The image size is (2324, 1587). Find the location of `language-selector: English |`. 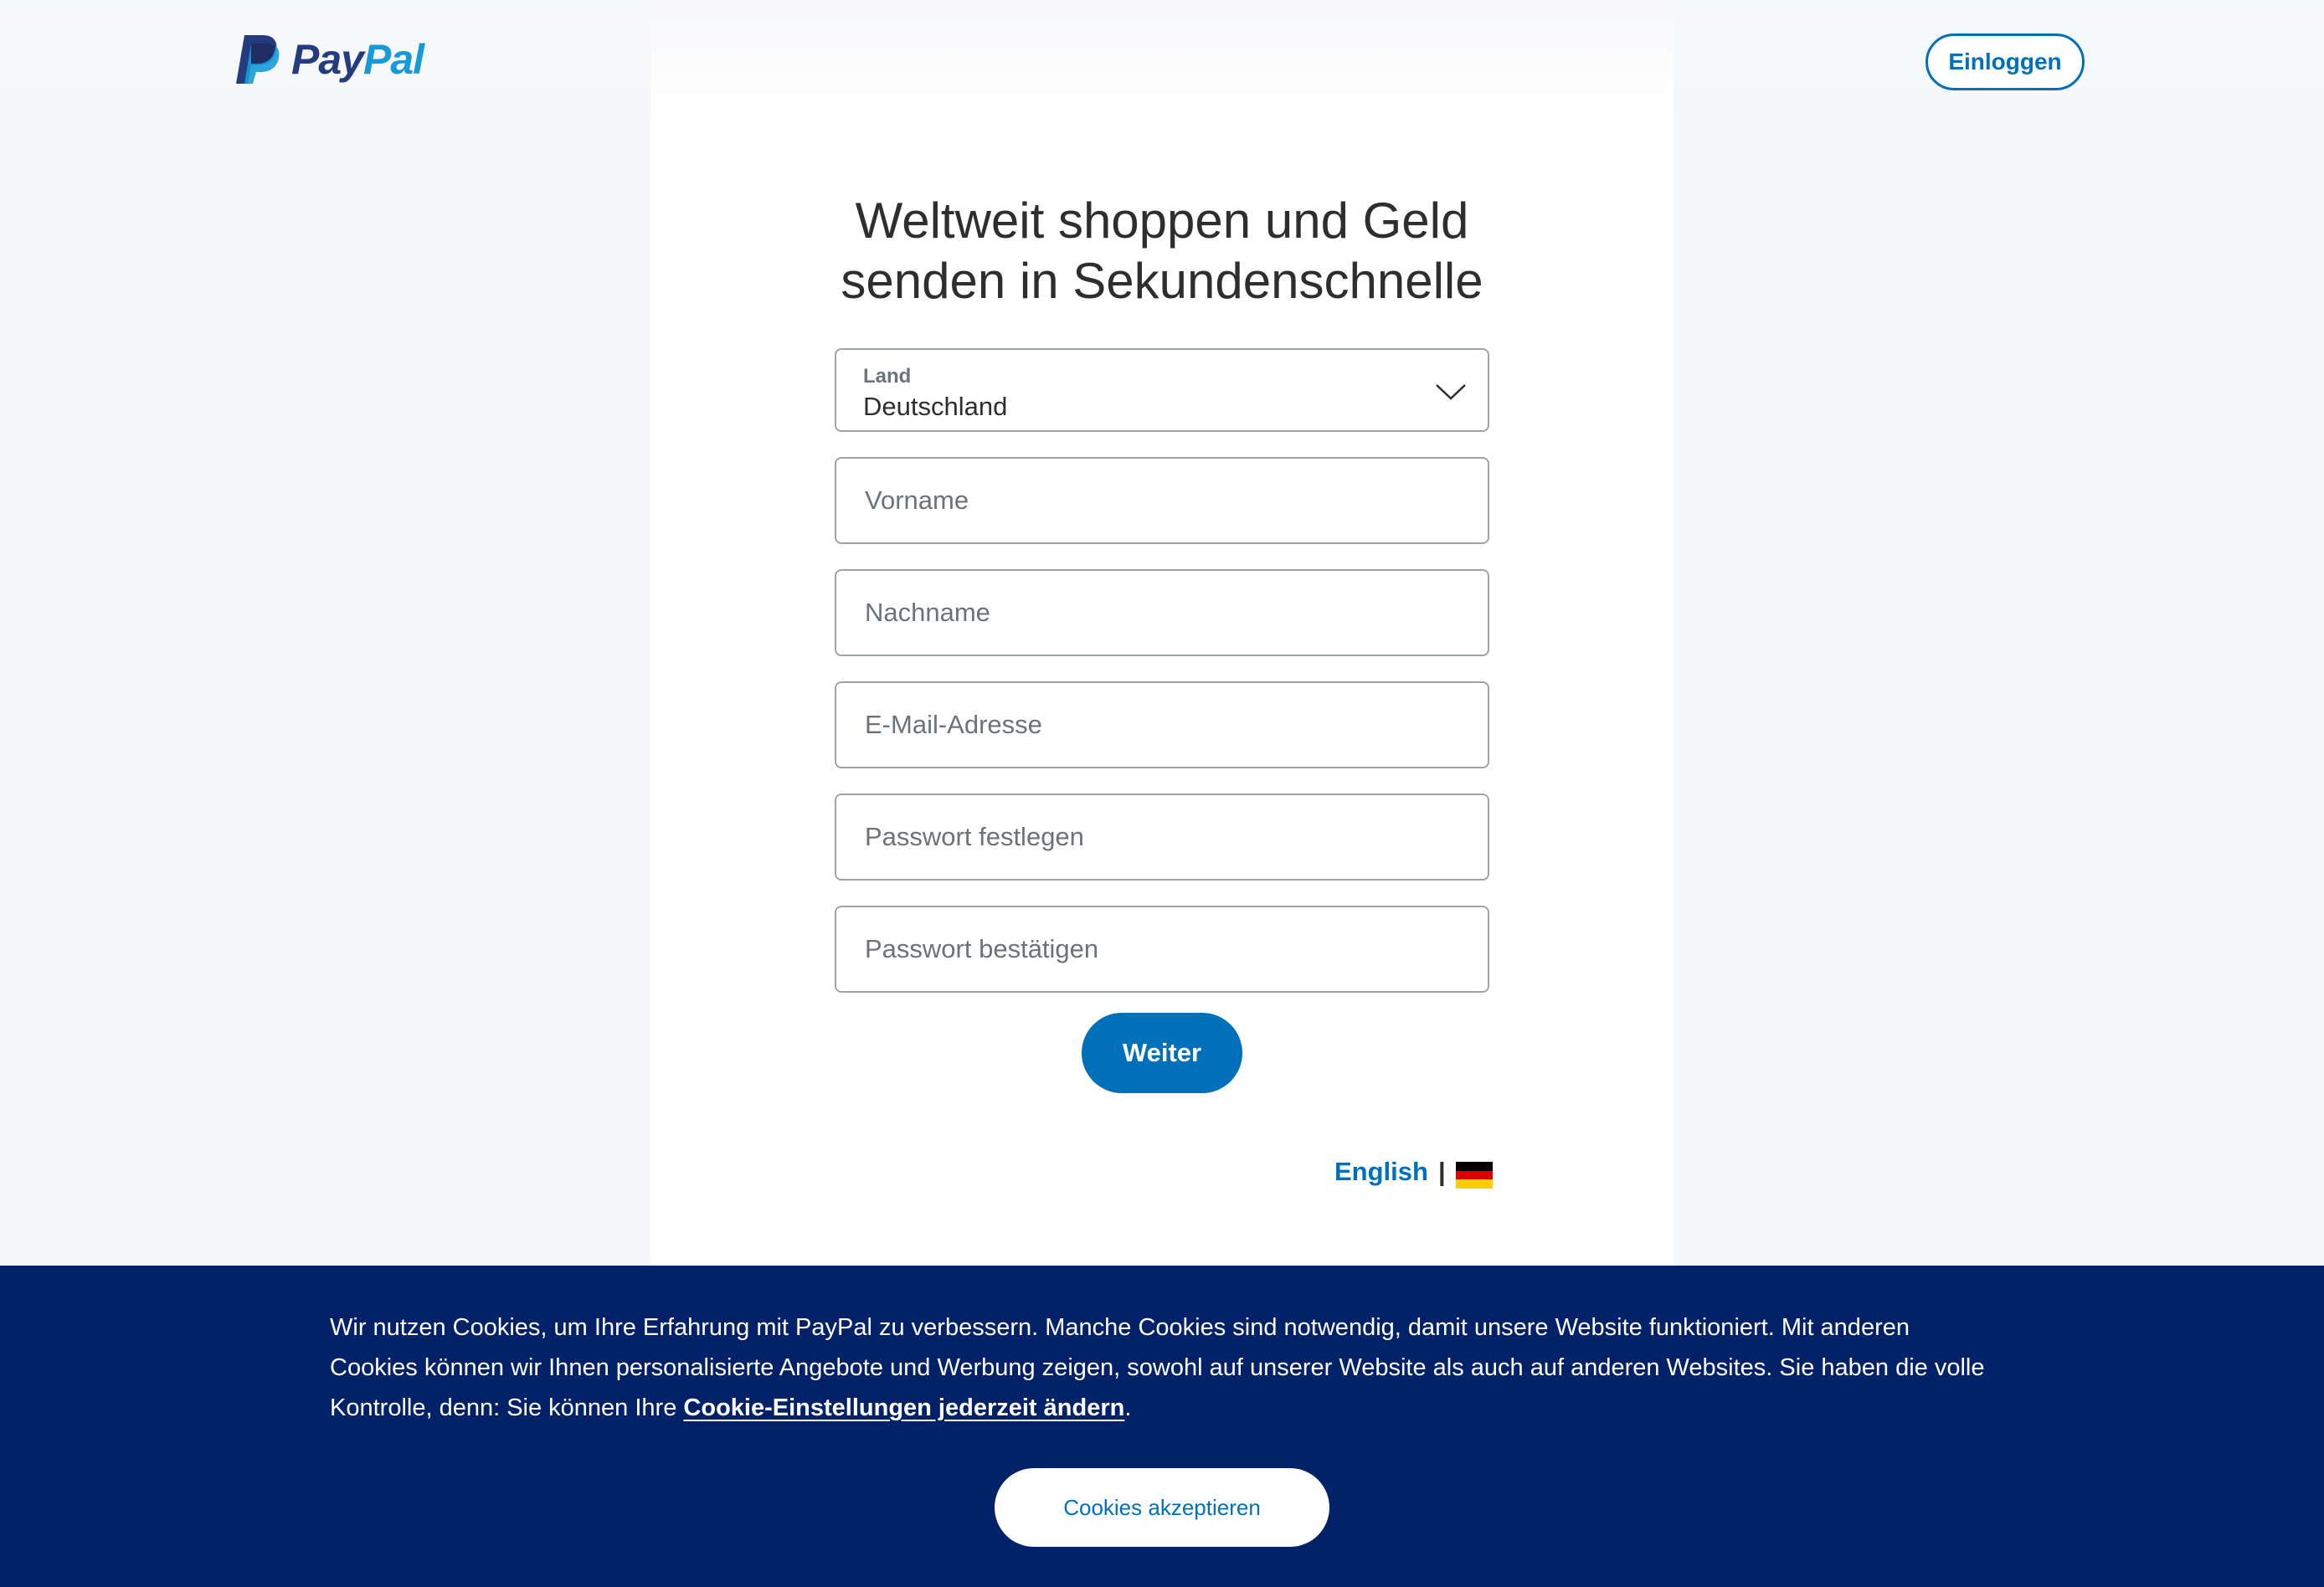

language-selector: English | is located at coordinates (1413, 1172).